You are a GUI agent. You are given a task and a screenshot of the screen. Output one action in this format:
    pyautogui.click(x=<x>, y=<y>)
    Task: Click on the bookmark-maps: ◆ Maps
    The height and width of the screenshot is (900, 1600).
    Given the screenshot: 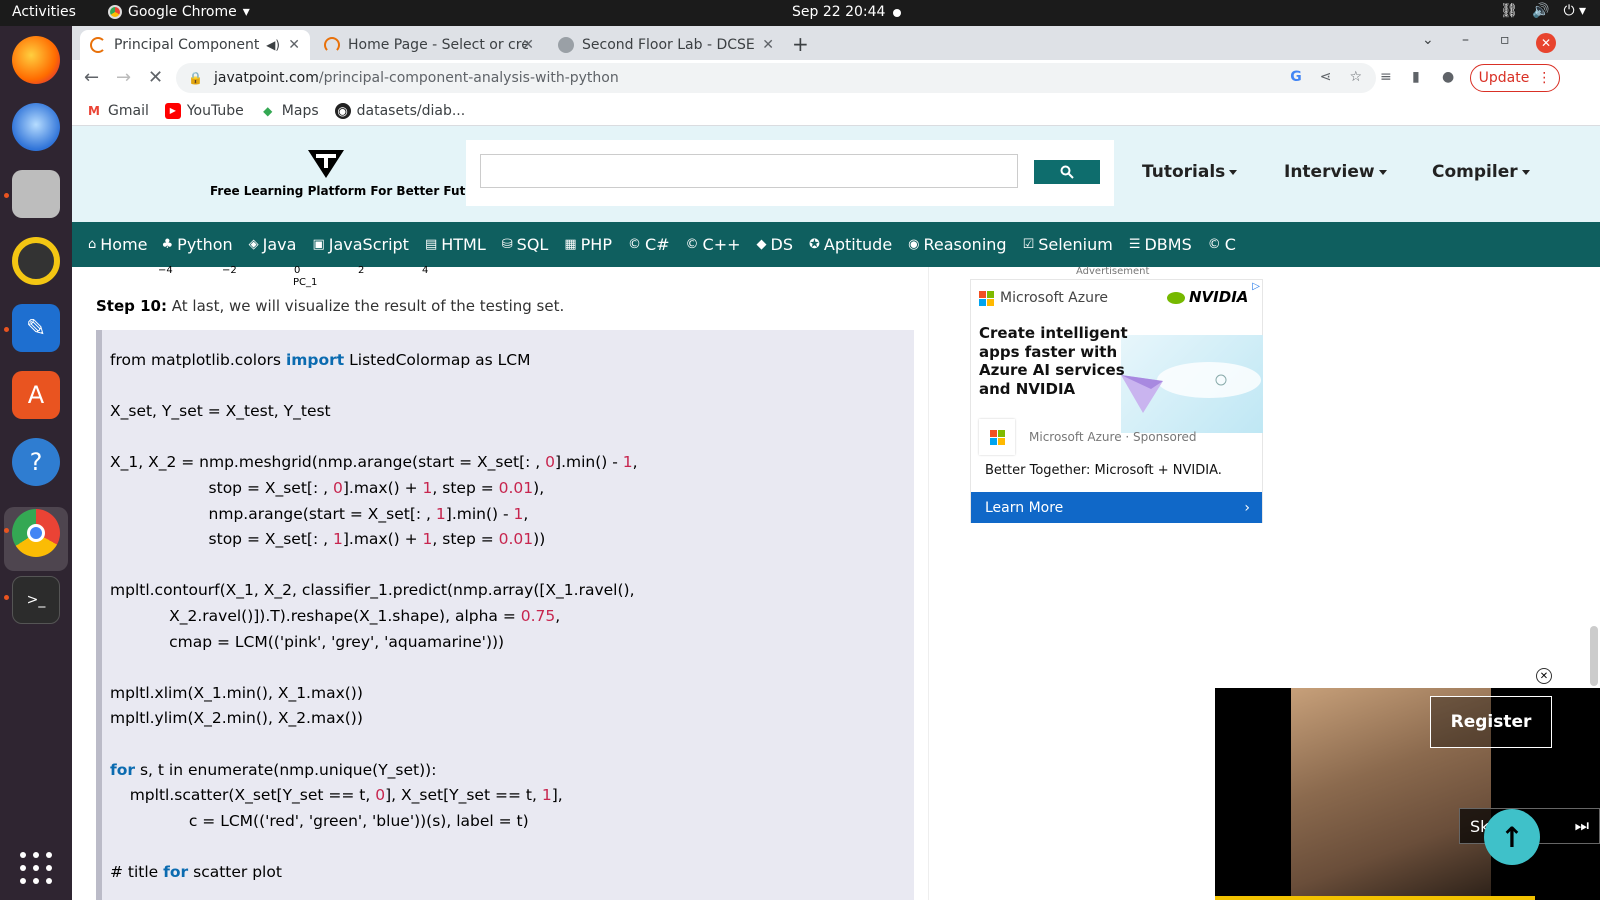 What is the action you would take?
    pyautogui.click(x=289, y=111)
    